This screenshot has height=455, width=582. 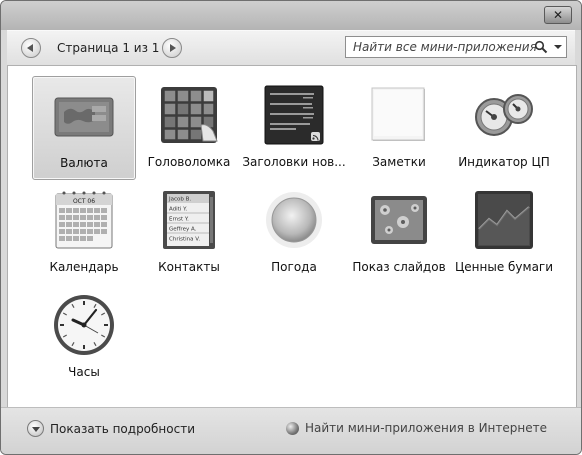 What do you see at coordinates (84, 220) in the screenshot?
I see `calendar-icon: OCT 06` at bounding box center [84, 220].